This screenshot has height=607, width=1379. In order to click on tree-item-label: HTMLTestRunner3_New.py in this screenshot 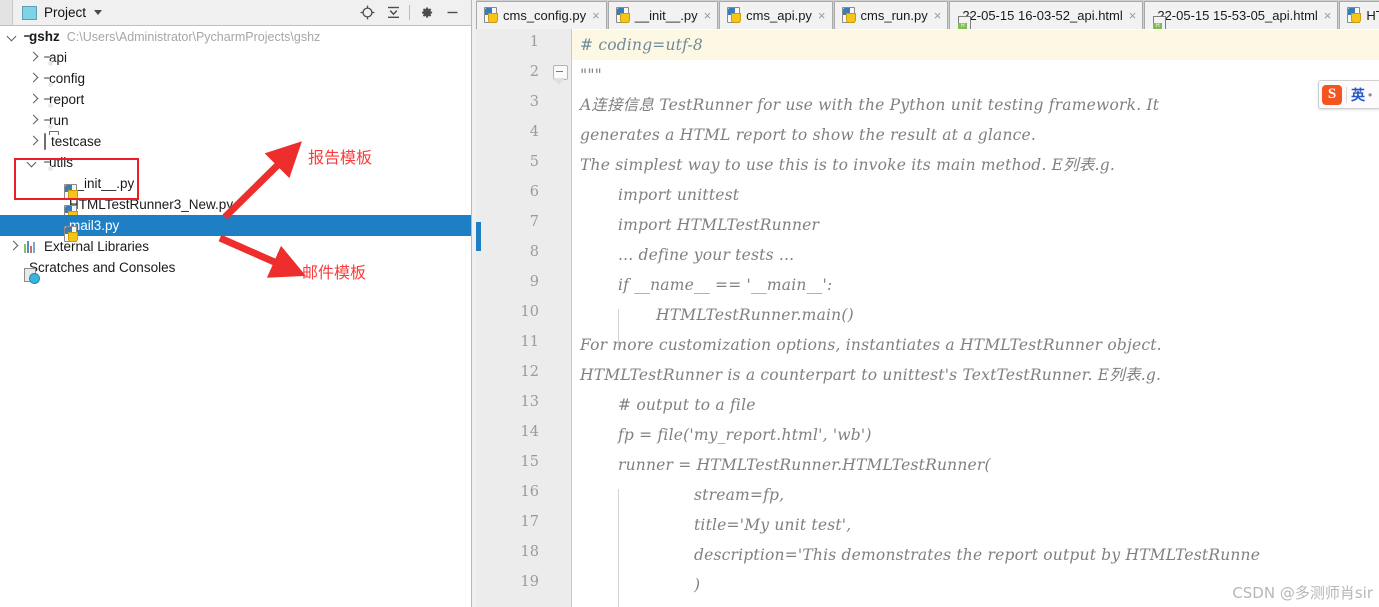, I will do `click(151, 204)`.